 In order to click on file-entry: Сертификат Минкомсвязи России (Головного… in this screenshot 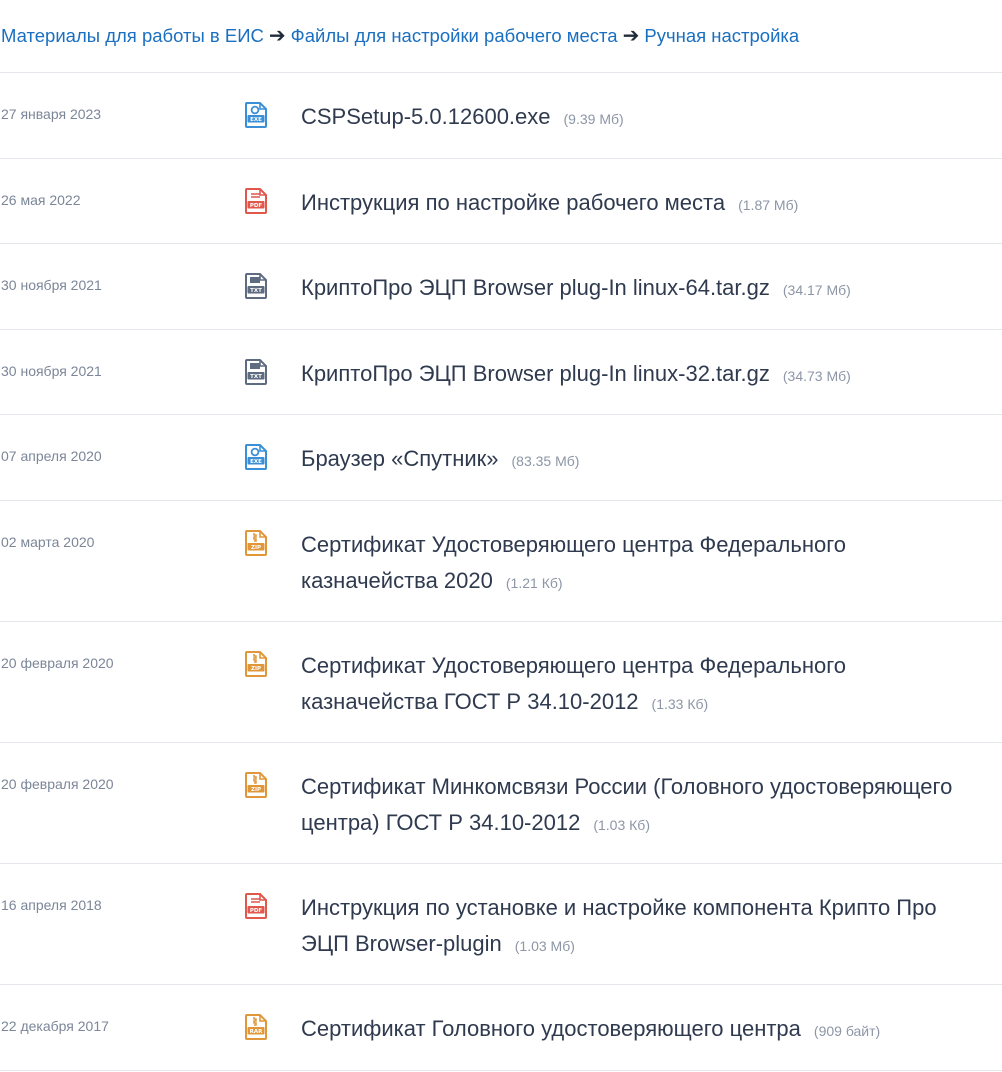, I will do `click(631, 806)`.